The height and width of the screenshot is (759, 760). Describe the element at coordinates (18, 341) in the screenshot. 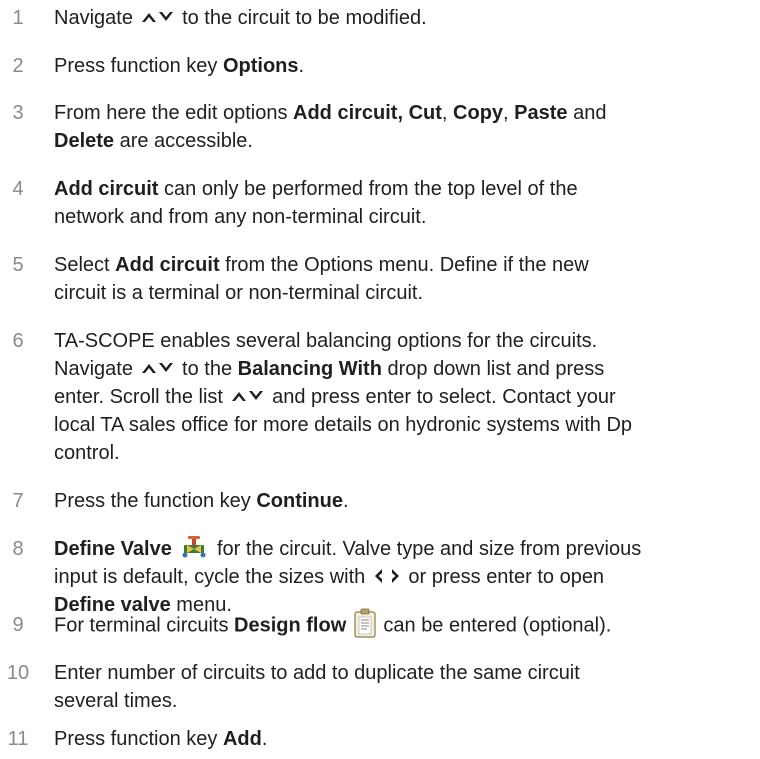

I see `step-number: 6` at that location.